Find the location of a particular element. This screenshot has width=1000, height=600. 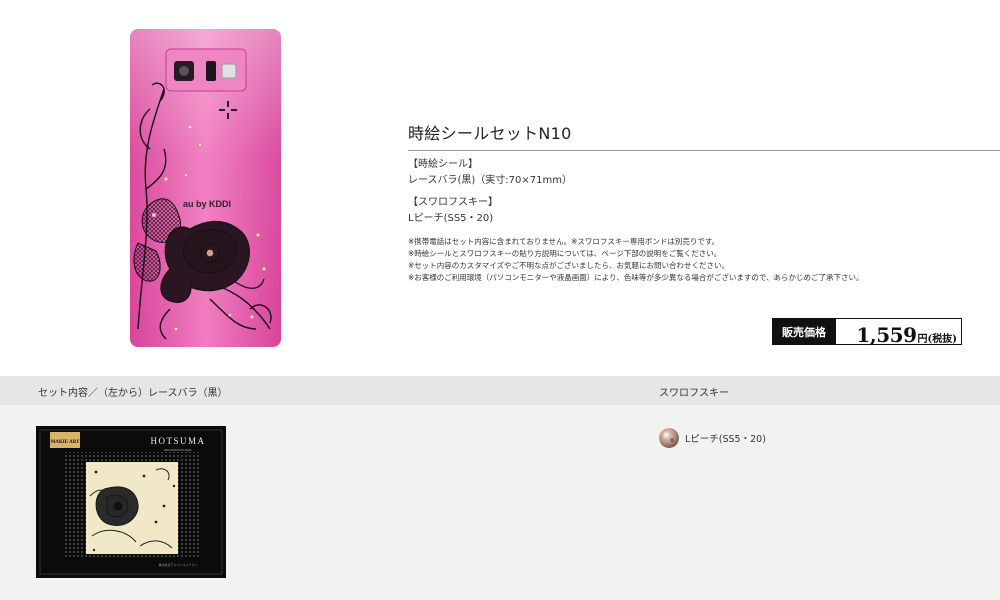

price-box: 販売価格 1,559 円(税抜) is located at coordinates (867, 332).